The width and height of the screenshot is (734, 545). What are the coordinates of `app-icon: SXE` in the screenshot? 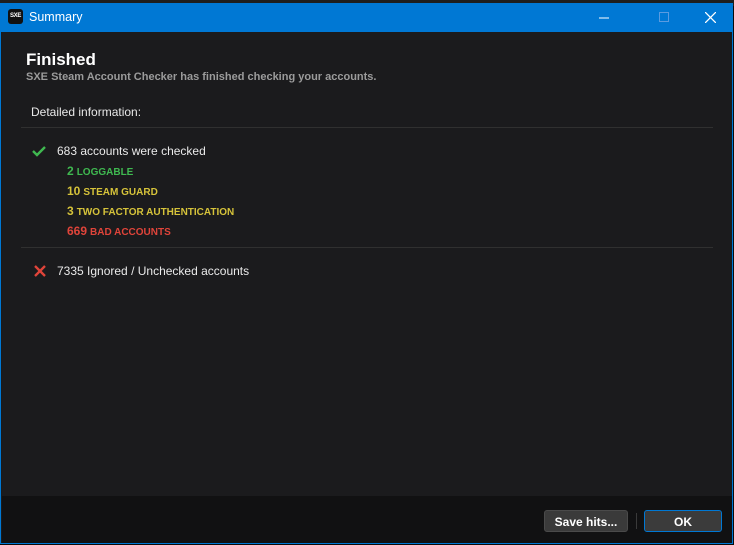 It's located at (15, 16).